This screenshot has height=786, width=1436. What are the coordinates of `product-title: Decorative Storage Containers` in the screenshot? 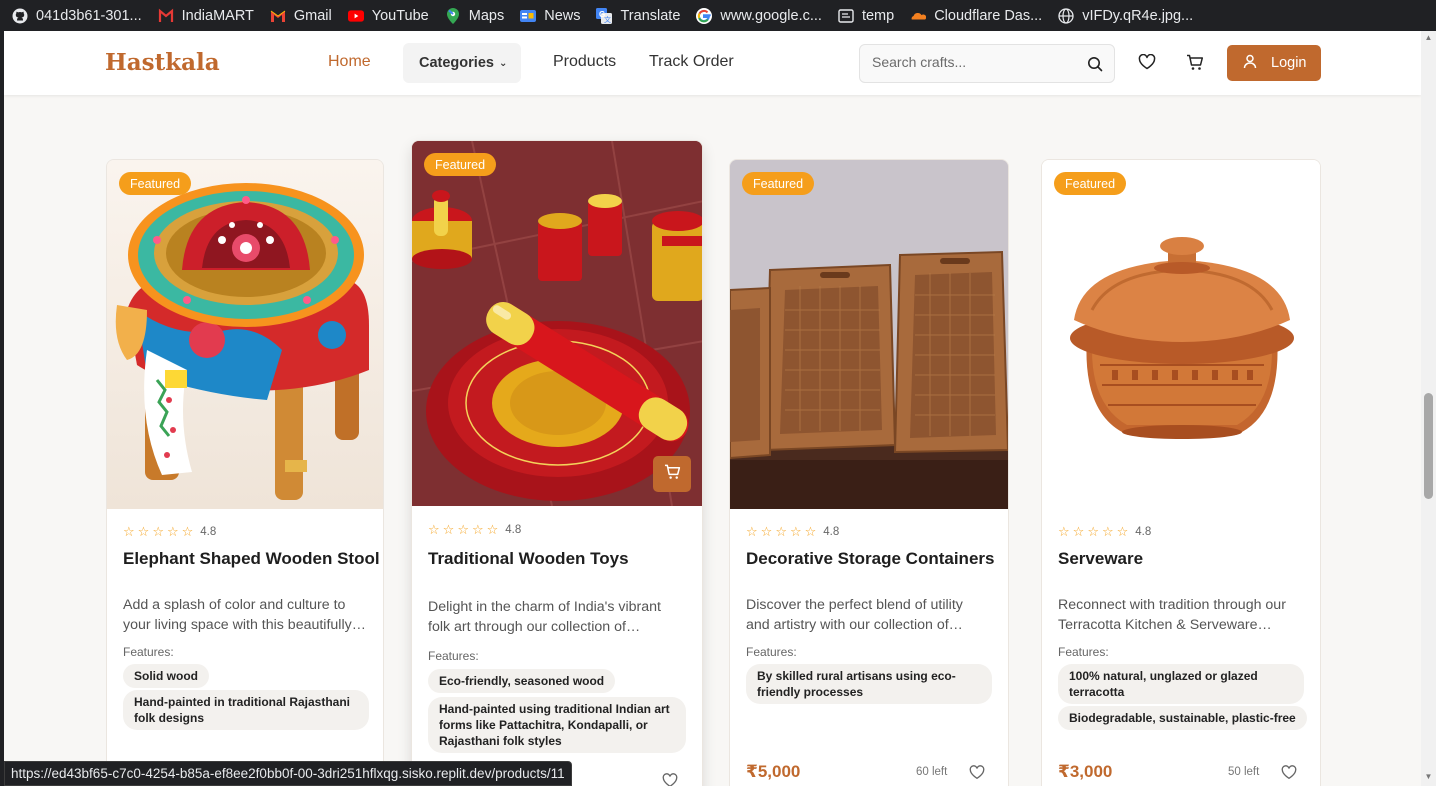 It's located at (870, 559).